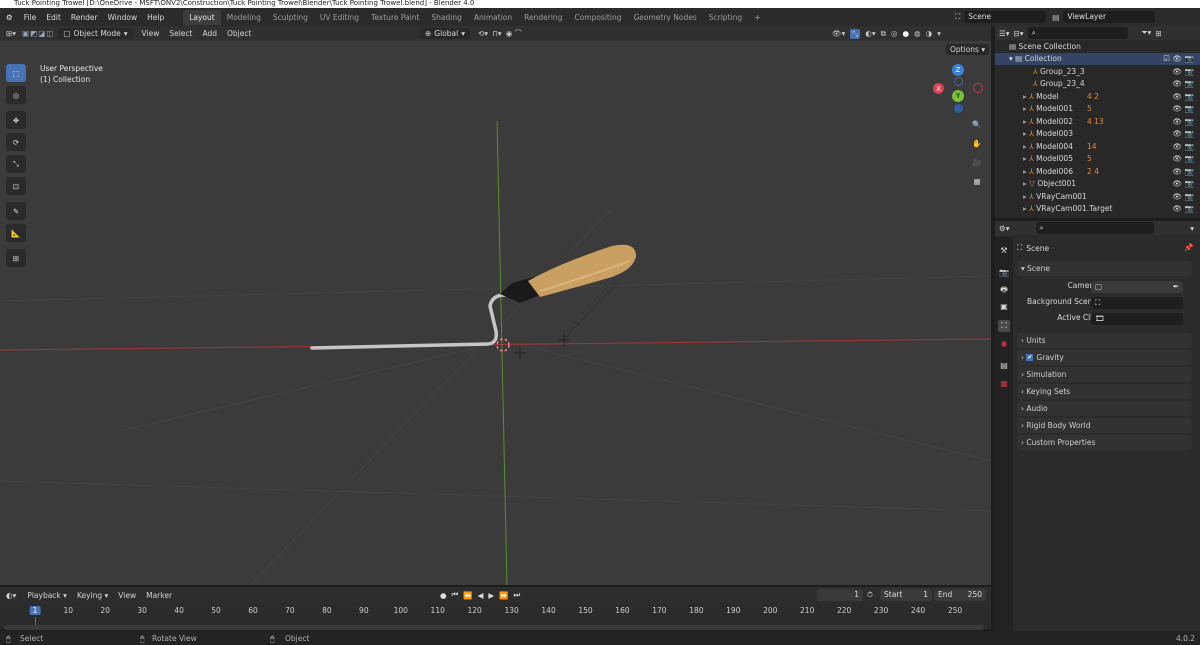 The width and height of the screenshot is (1200, 645). What do you see at coordinates (84, 17) in the screenshot?
I see `menu-render: Render` at bounding box center [84, 17].